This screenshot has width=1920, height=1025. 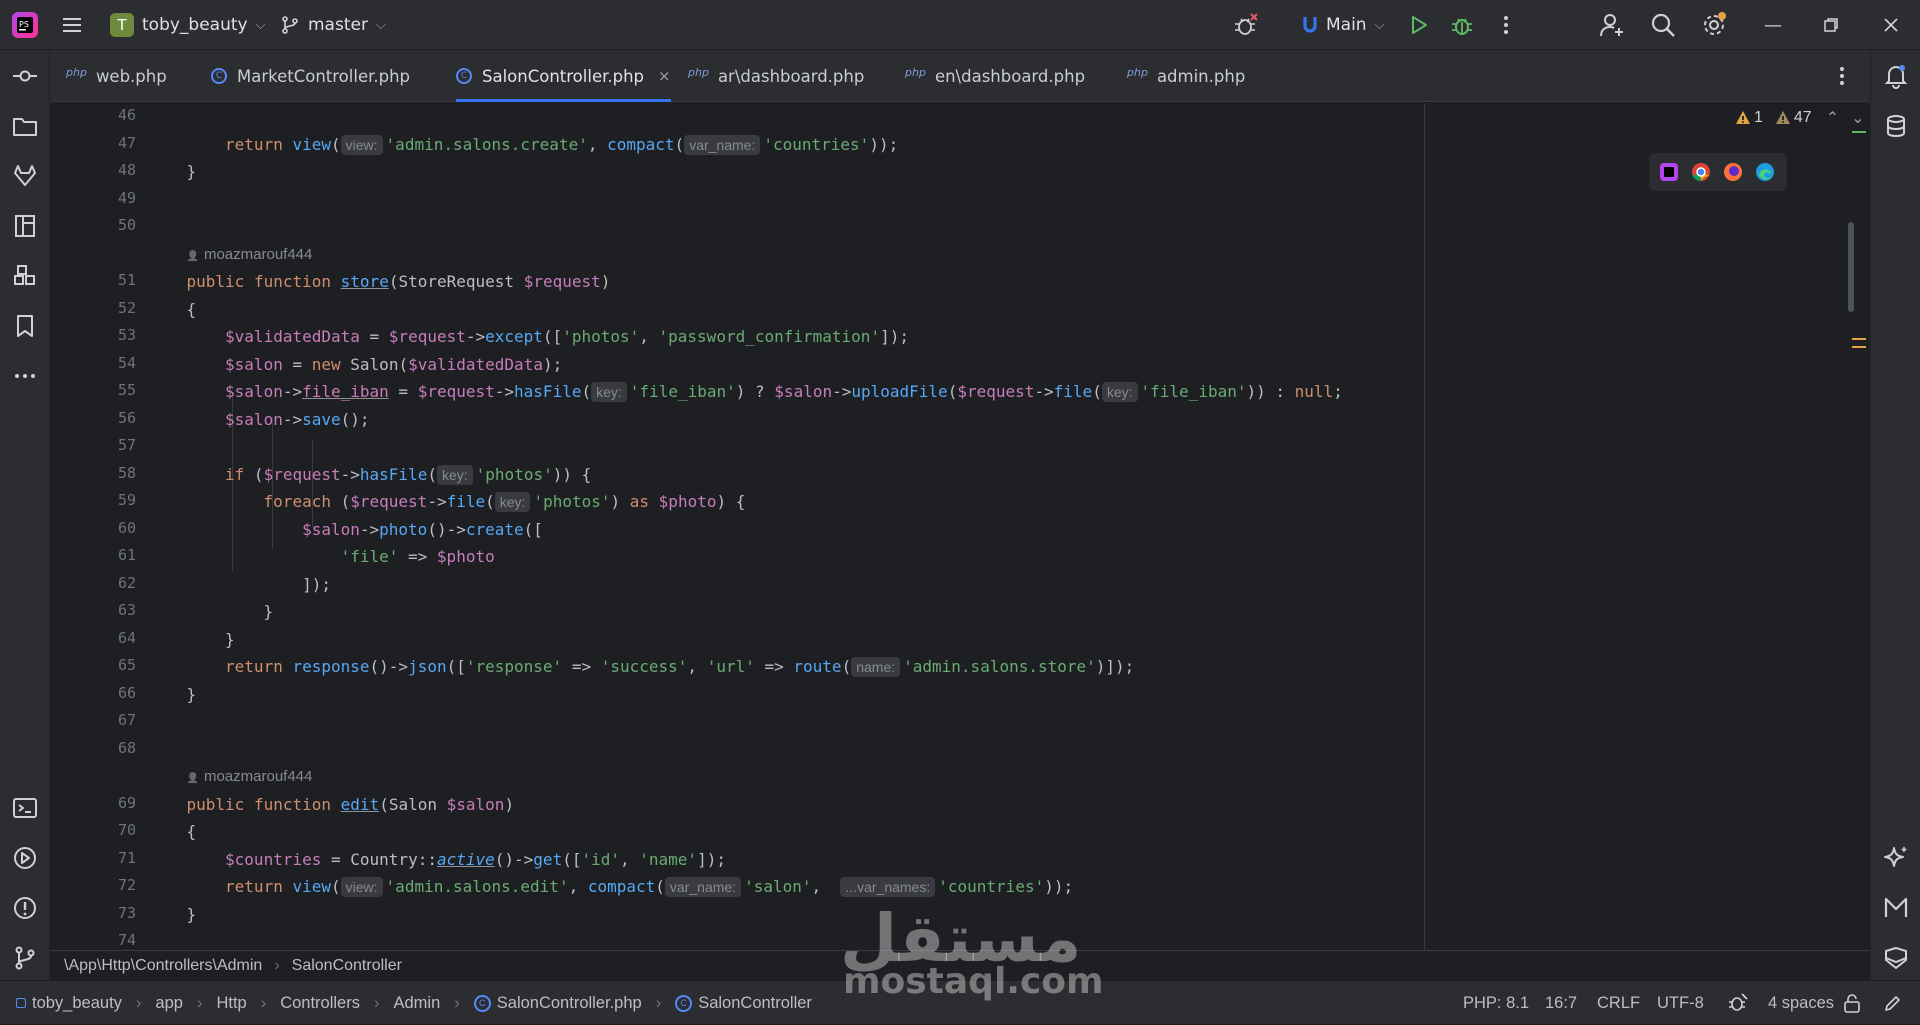 I want to click on inspection-widget: 1 47 ⌃ ⌄, so click(x=1800, y=118).